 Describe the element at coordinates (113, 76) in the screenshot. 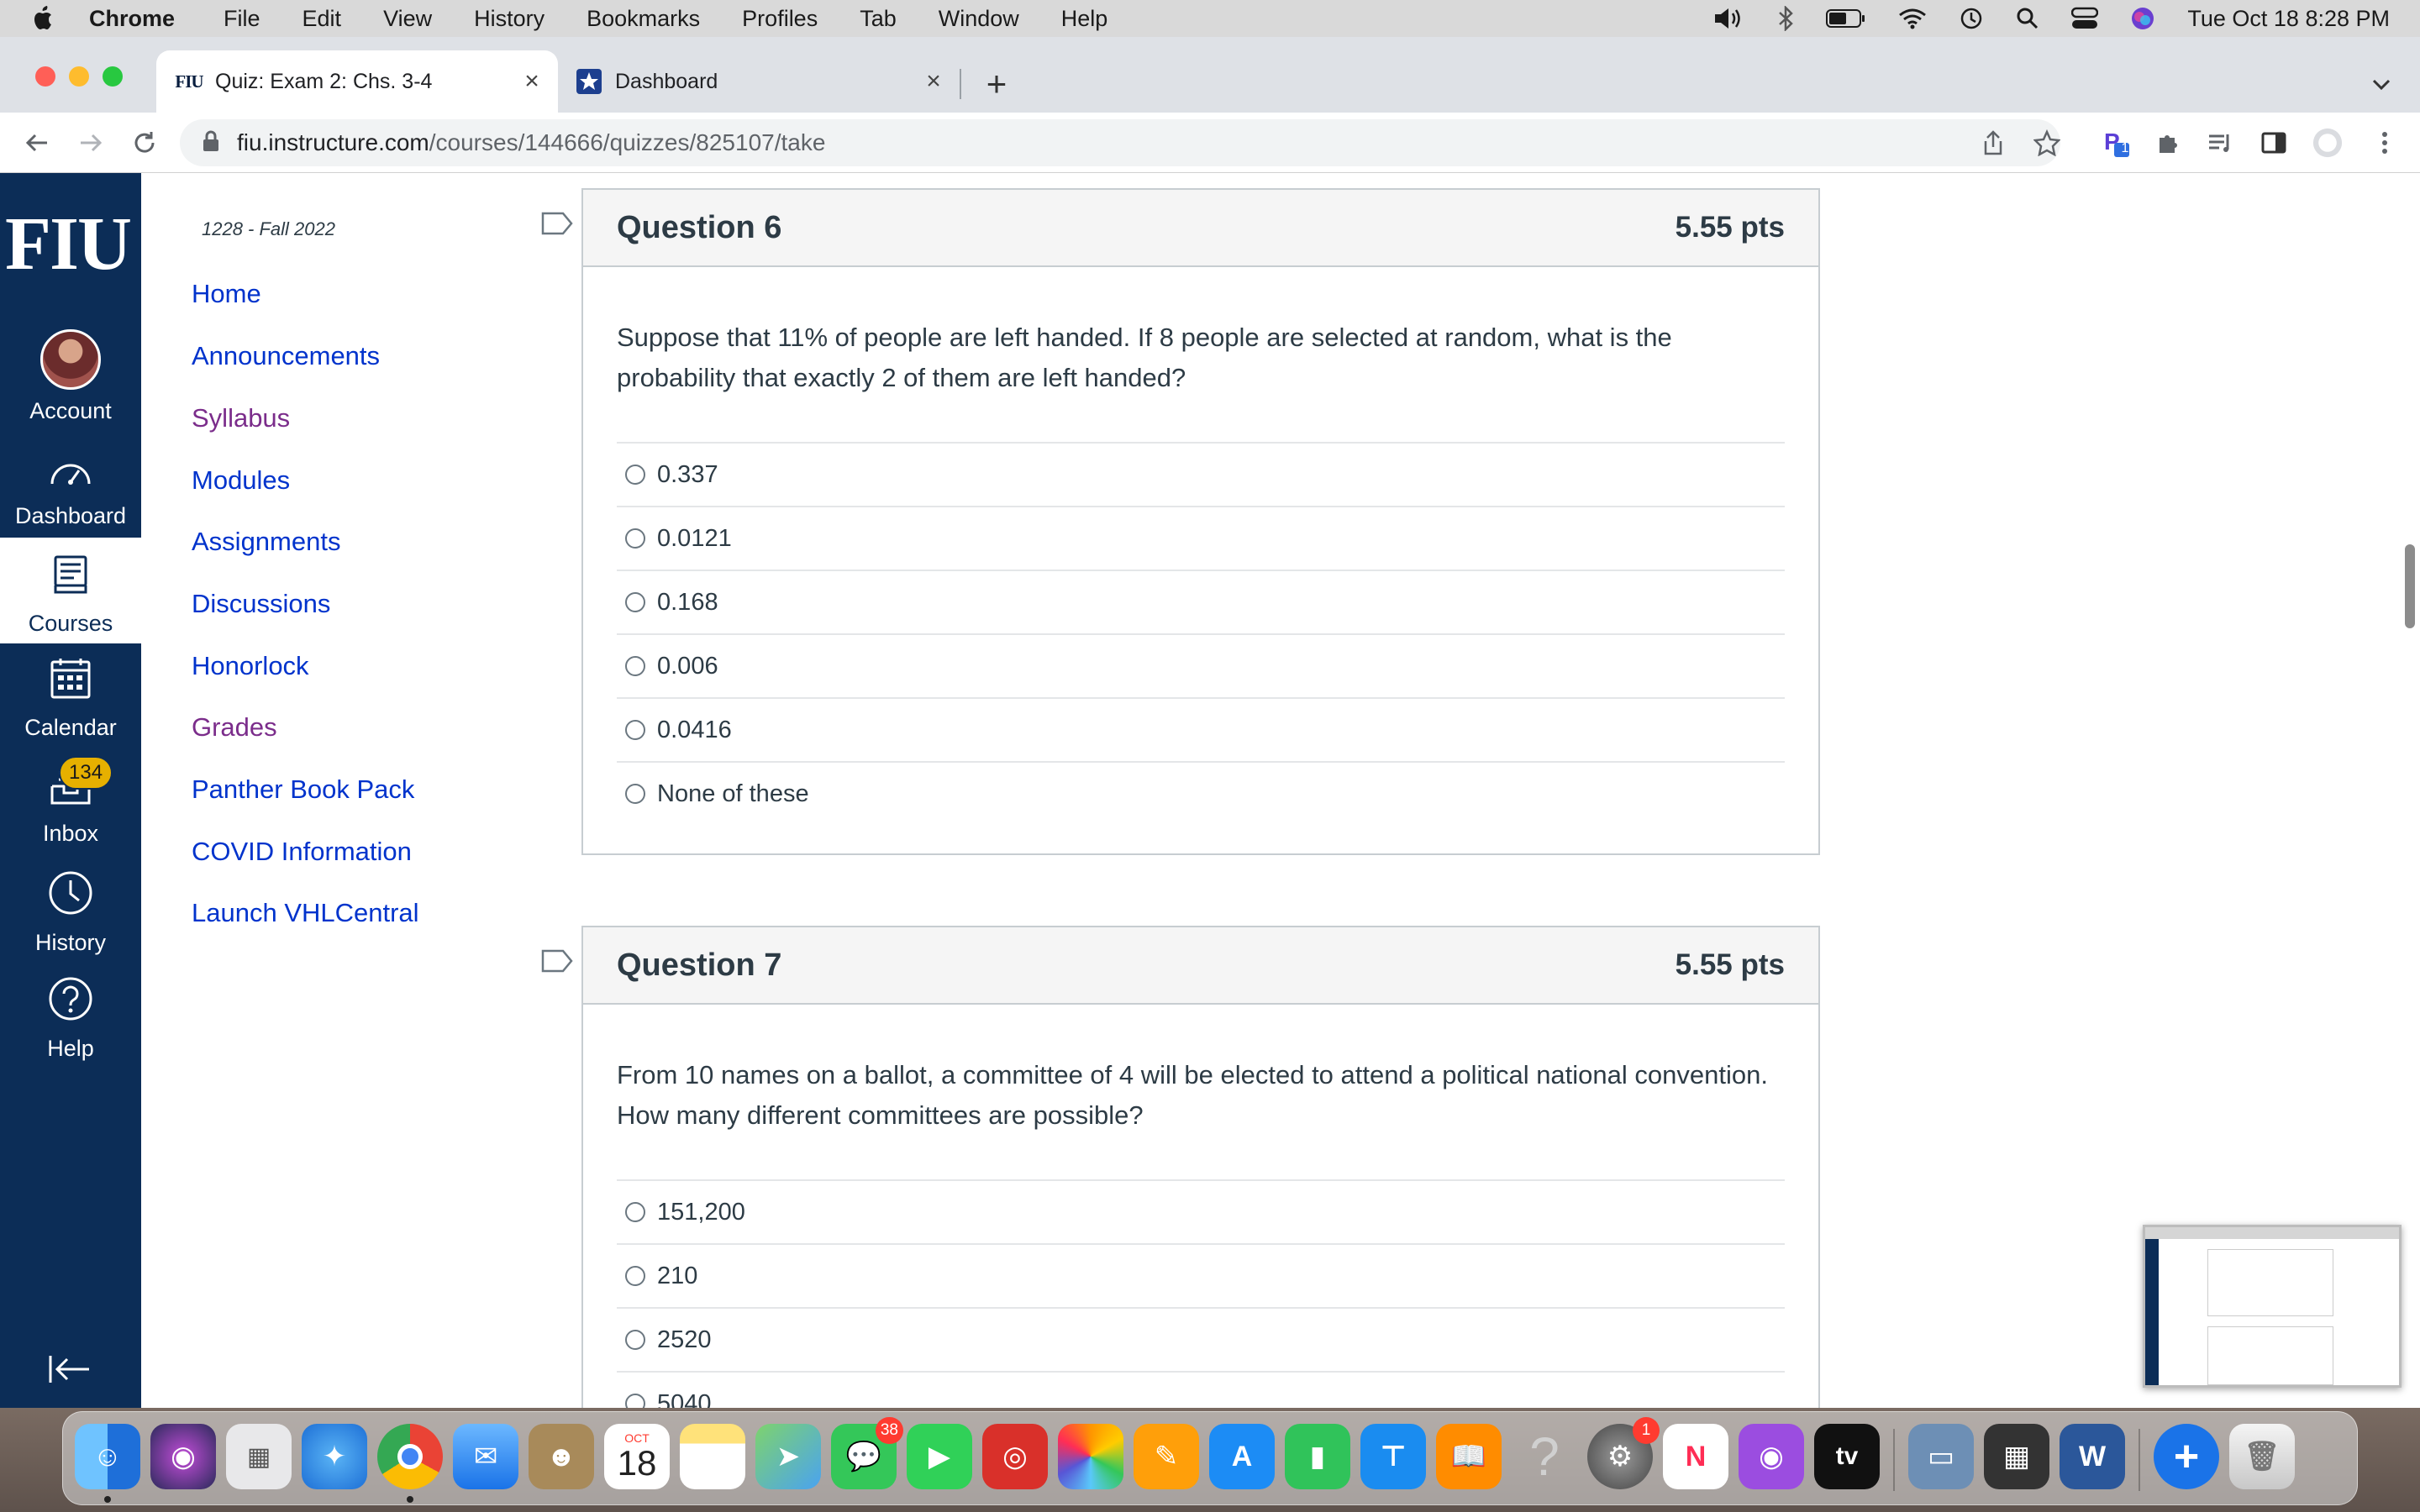

I see `zoom-window-button` at that location.